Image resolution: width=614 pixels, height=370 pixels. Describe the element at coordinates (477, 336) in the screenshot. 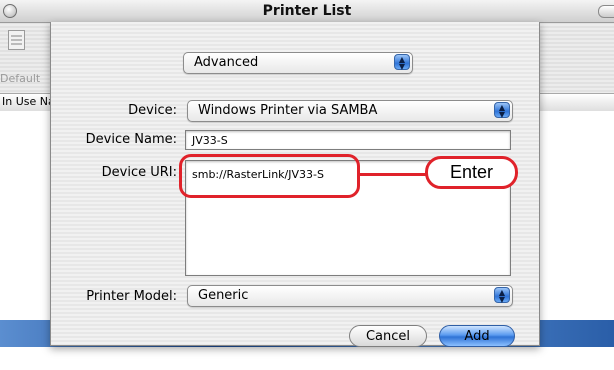

I see `add-button: Add` at that location.